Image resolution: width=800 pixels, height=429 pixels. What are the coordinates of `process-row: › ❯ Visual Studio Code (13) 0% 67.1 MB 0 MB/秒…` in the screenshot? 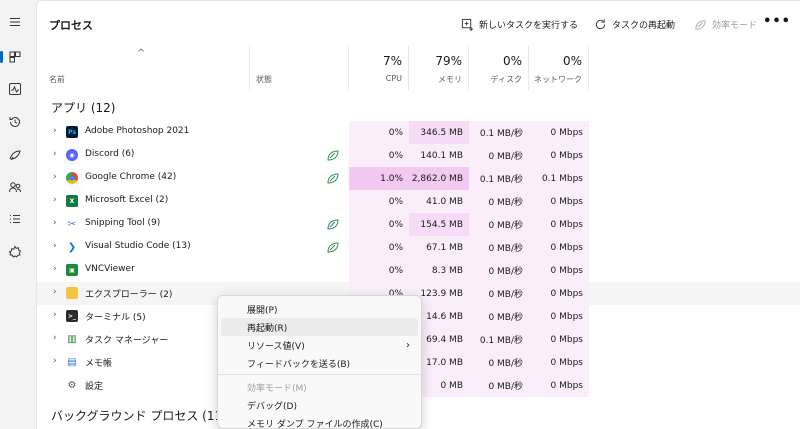 It's located at (418, 247).